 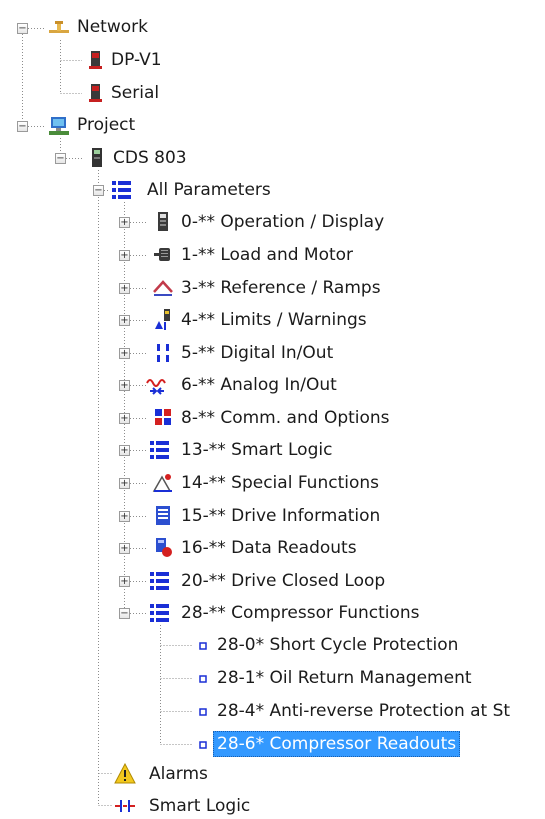 What do you see at coordinates (60, 158) in the screenshot?
I see `cds803-collapse-toggle: −` at bounding box center [60, 158].